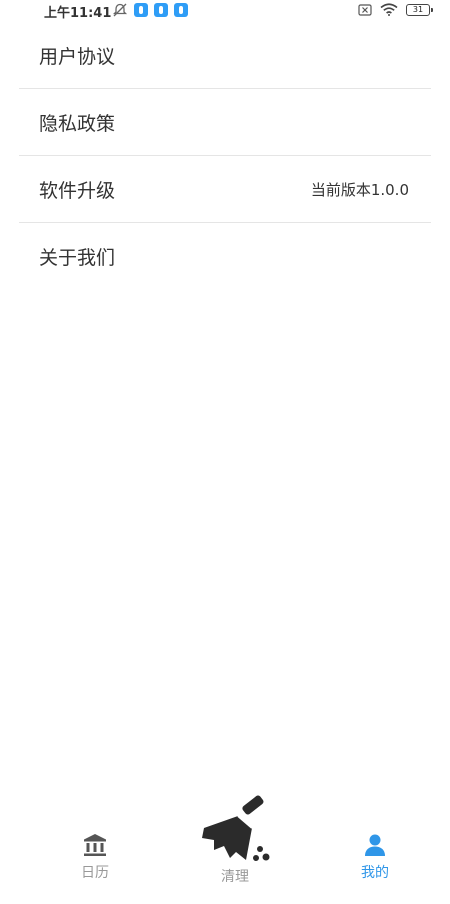 This screenshot has height=904, width=450. I want to click on tab-calendar: 日历, so click(95, 857).